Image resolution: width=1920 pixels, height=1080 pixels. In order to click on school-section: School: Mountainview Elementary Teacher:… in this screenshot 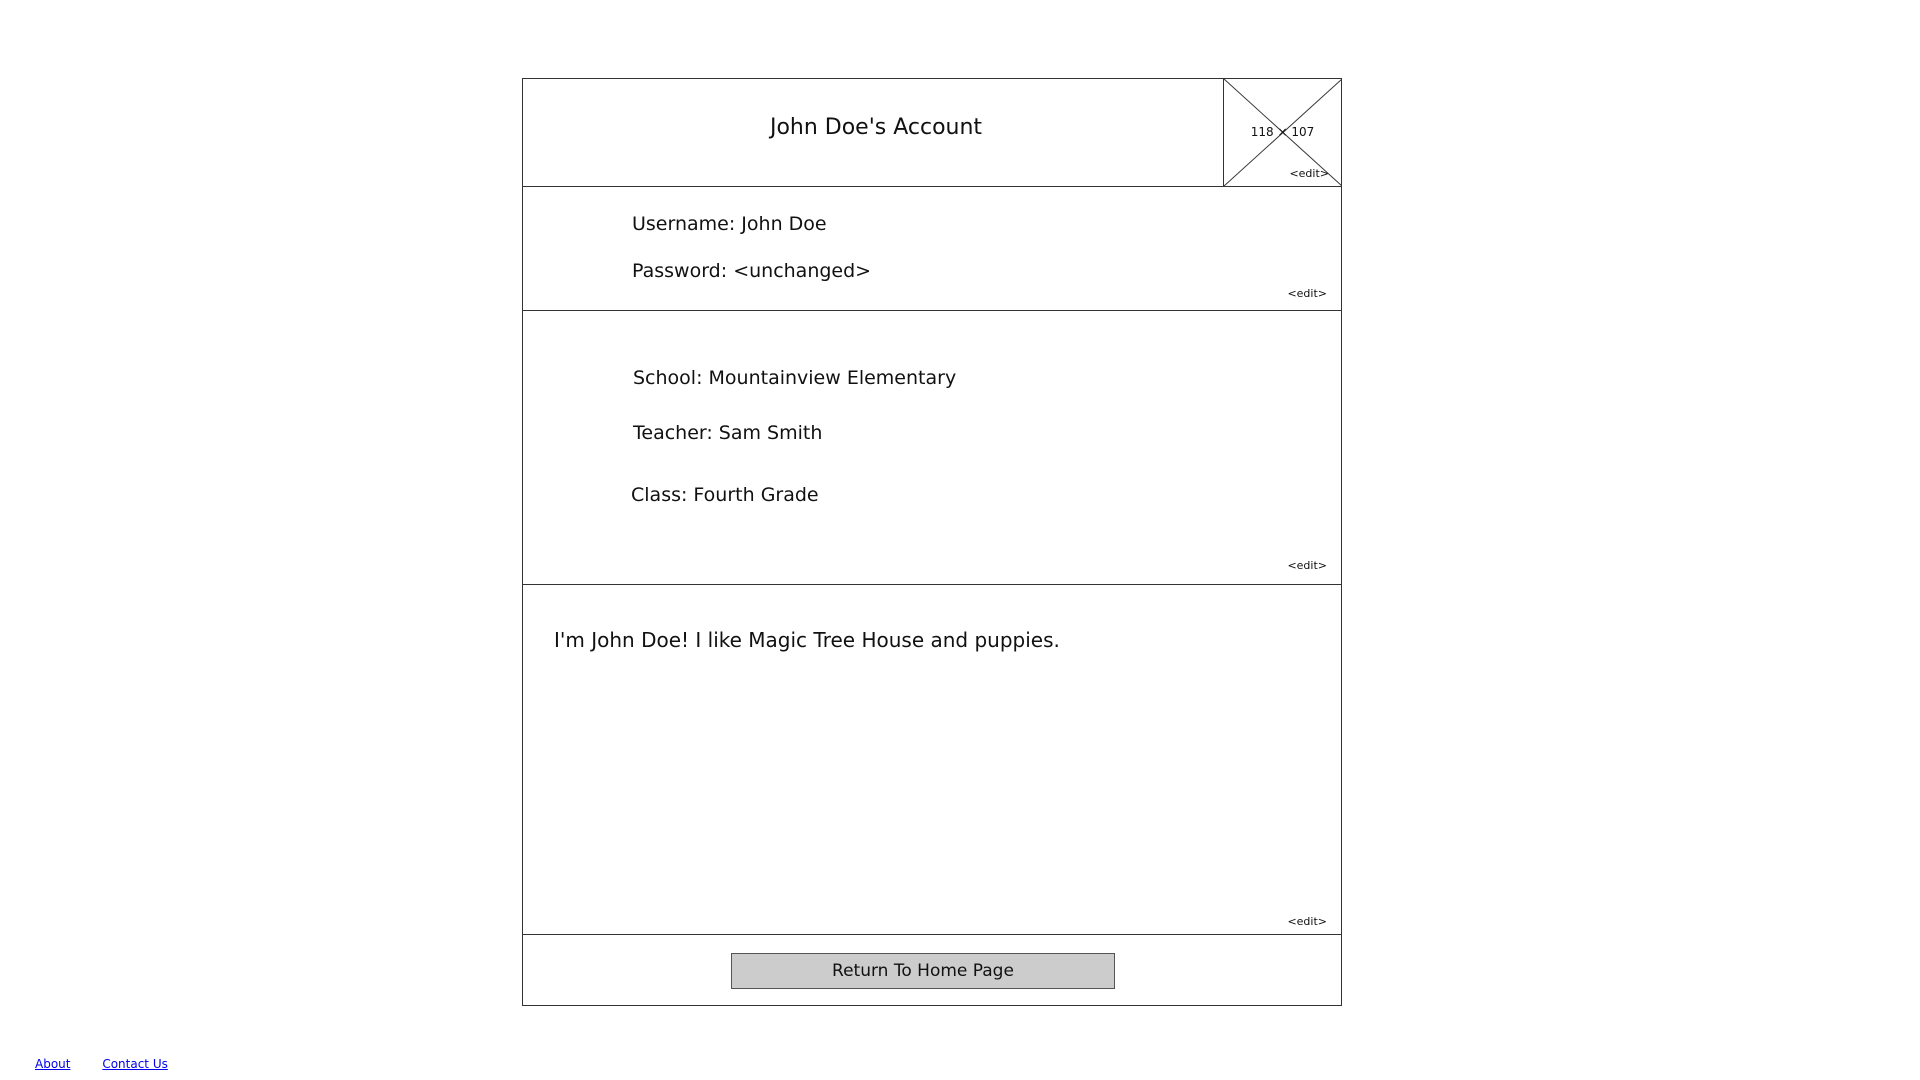, I will do `click(932, 448)`.